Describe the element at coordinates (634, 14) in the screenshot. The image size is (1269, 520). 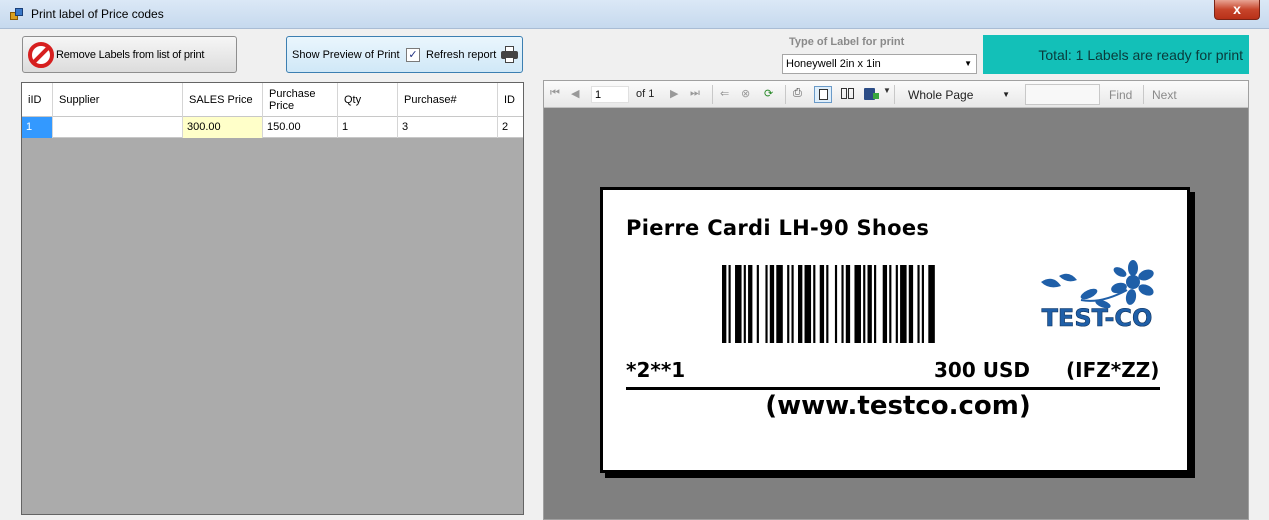
I see `title-bar: Print label of Price codes x` at that location.